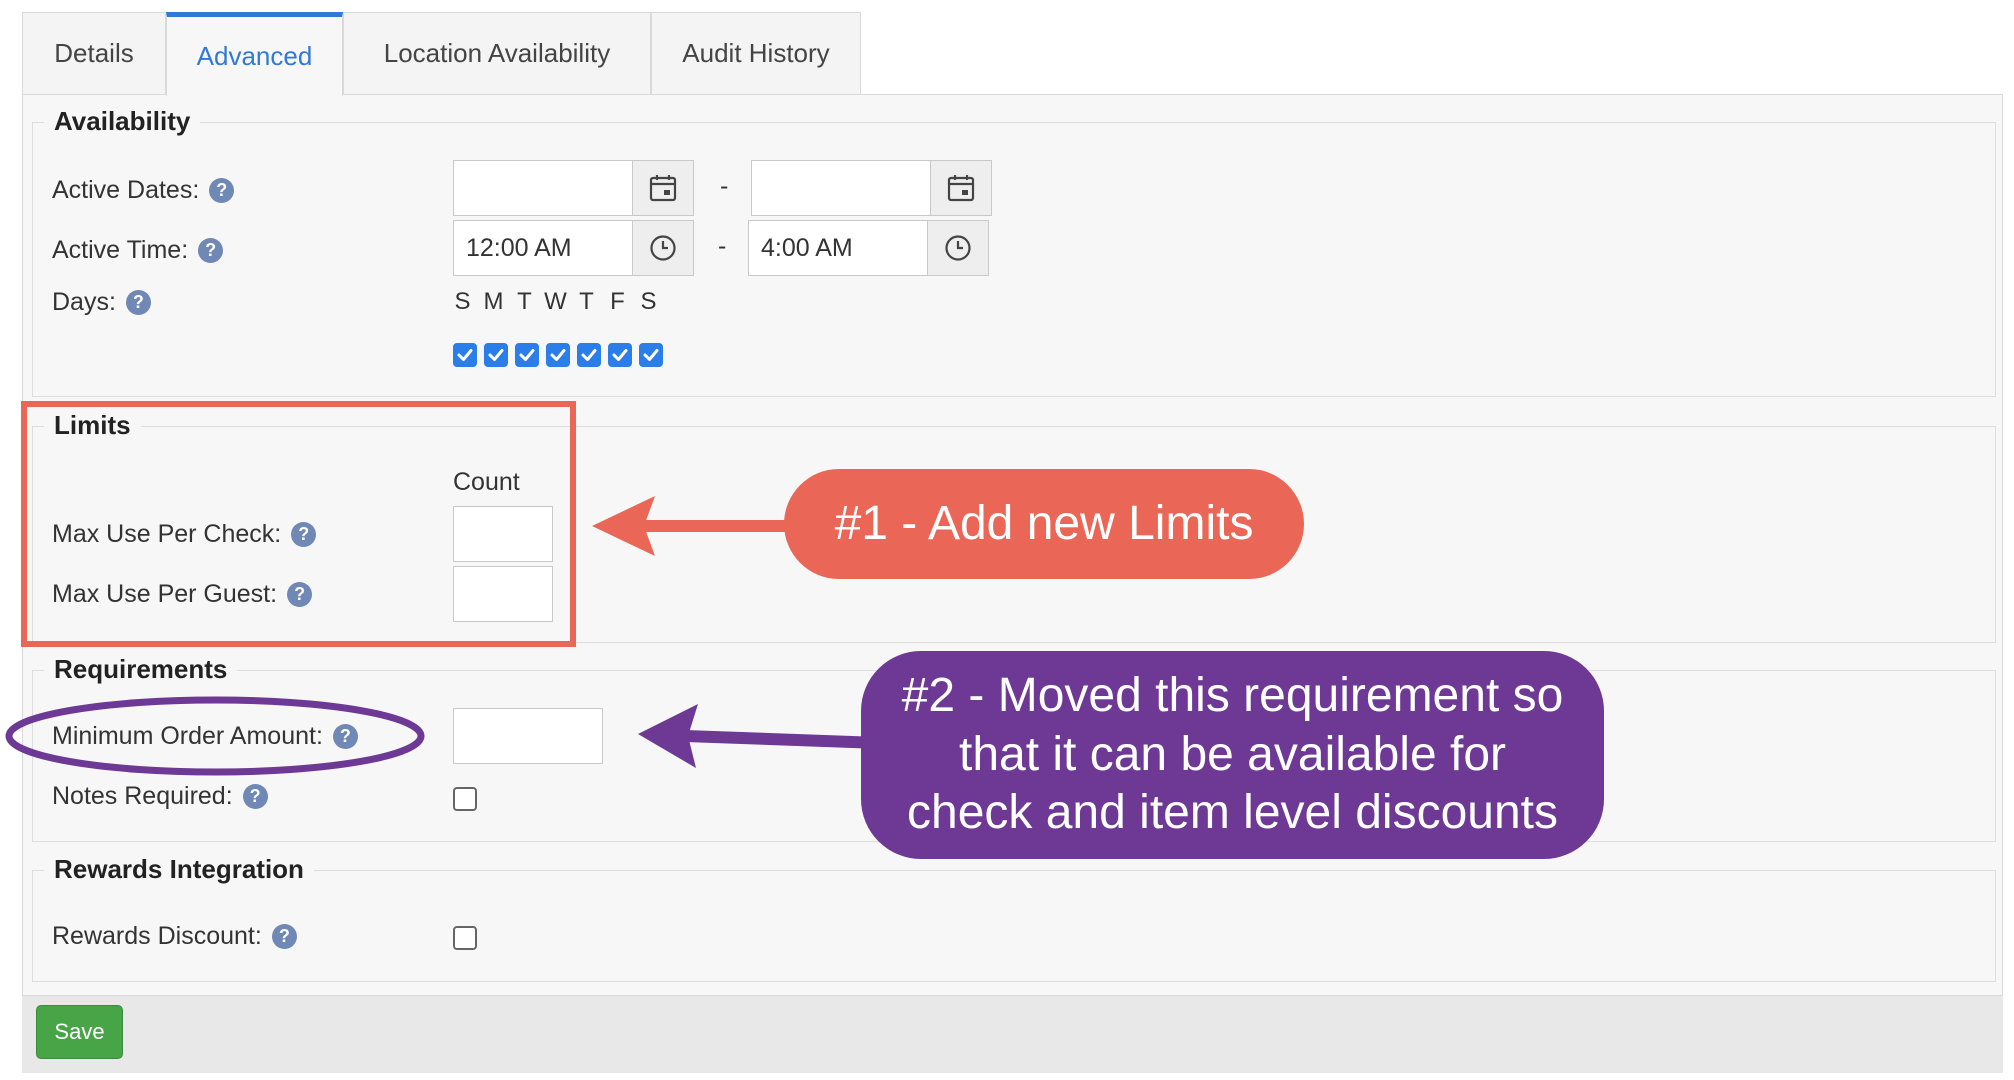 The image size is (2014, 1080). What do you see at coordinates (187, 735) in the screenshot?
I see `minimum-order-amount-label: Minimum Order Amount:` at bounding box center [187, 735].